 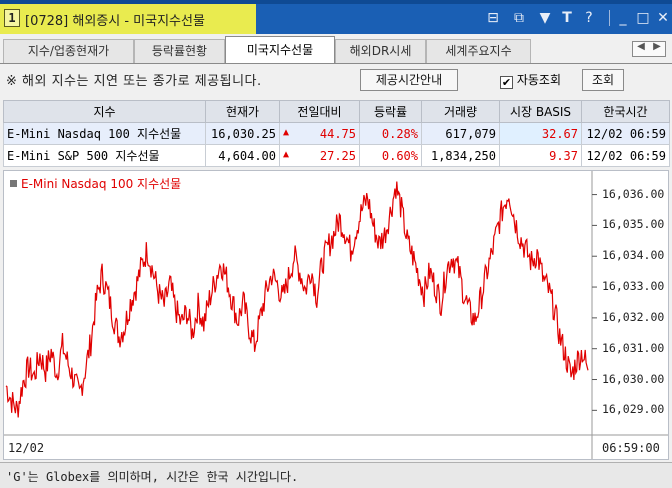 I want to click on auto-query-toggle: ✔ 자동조회, so click(x=530, y=81).